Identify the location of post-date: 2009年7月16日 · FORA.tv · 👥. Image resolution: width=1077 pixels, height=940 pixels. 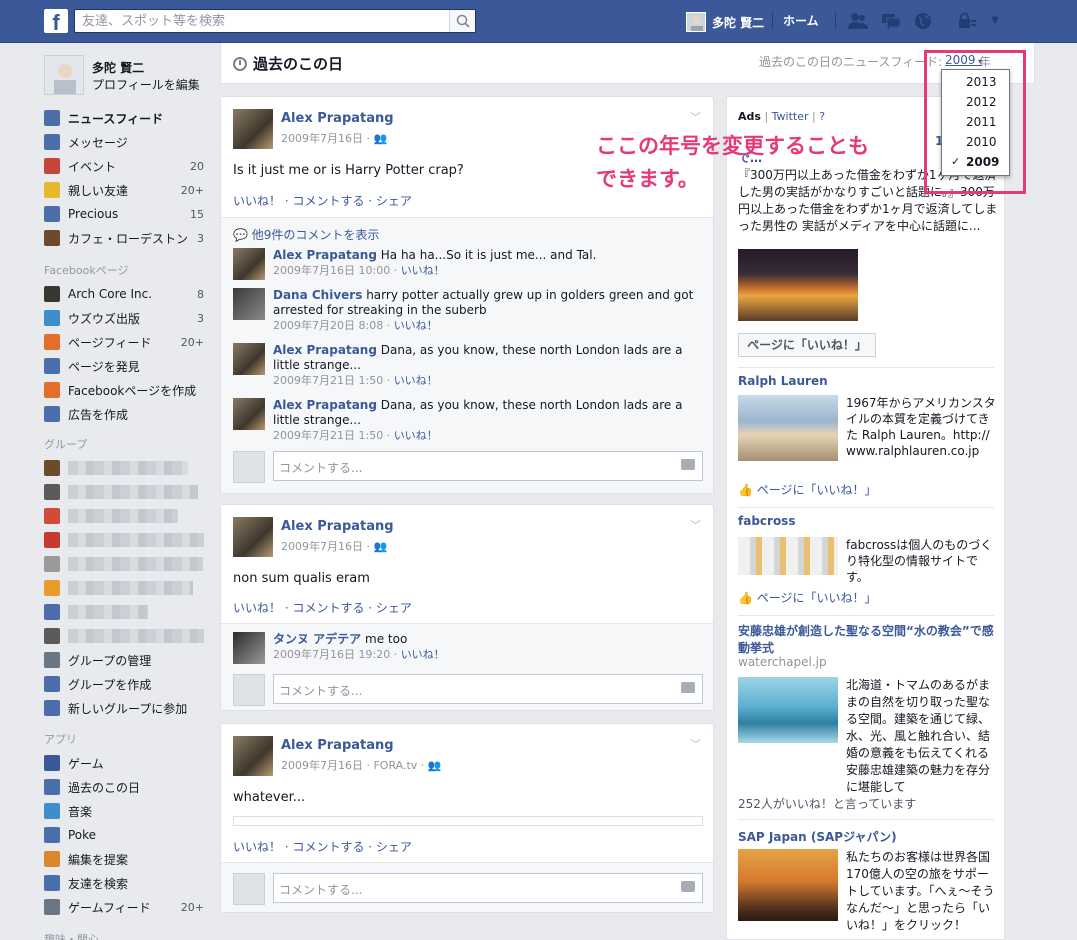
(361, 765).